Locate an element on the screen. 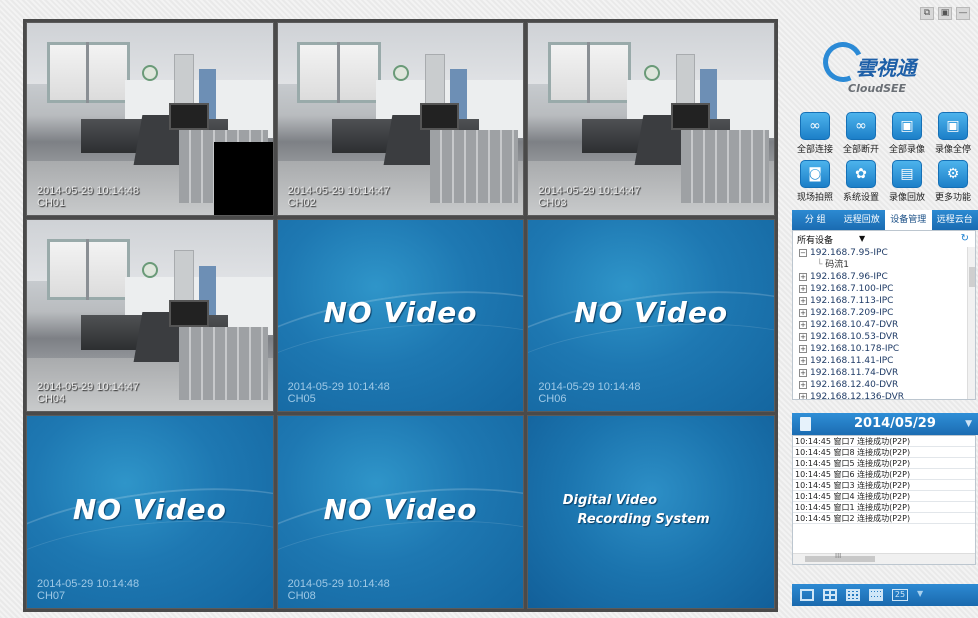 Image resolution: width=978 pixels, height=618 pixels. tree-header: 所有设备 ▼ ↻ is located at coordinates (884, 239).